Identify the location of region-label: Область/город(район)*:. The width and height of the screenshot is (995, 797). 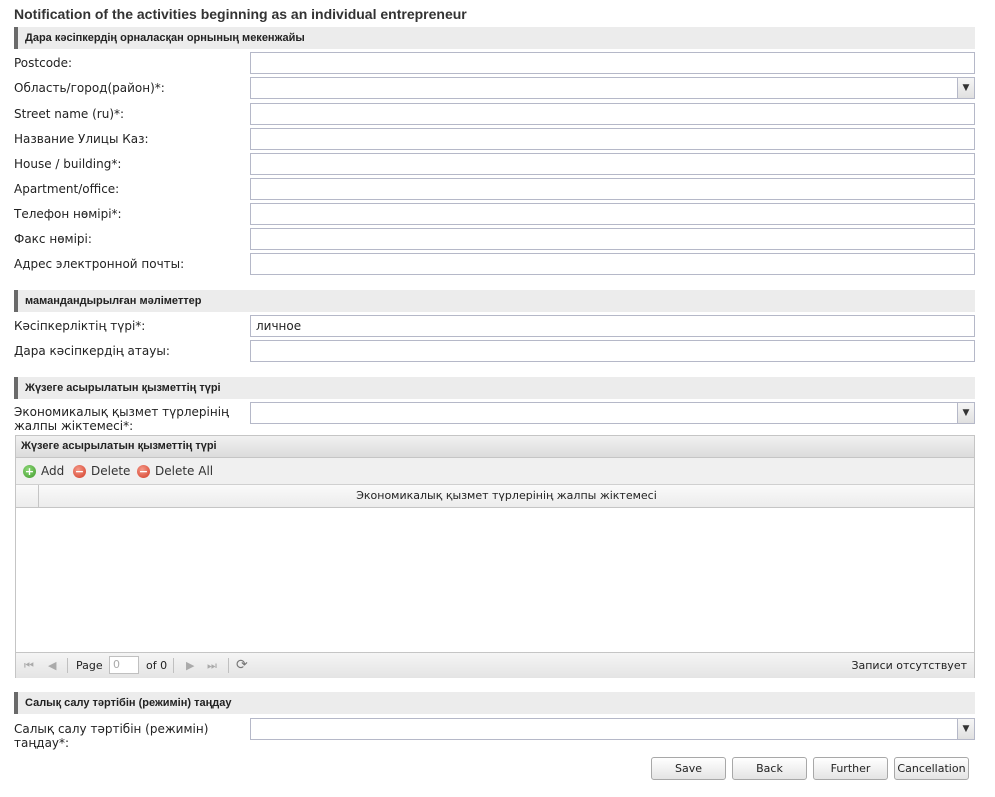
(89, 88).